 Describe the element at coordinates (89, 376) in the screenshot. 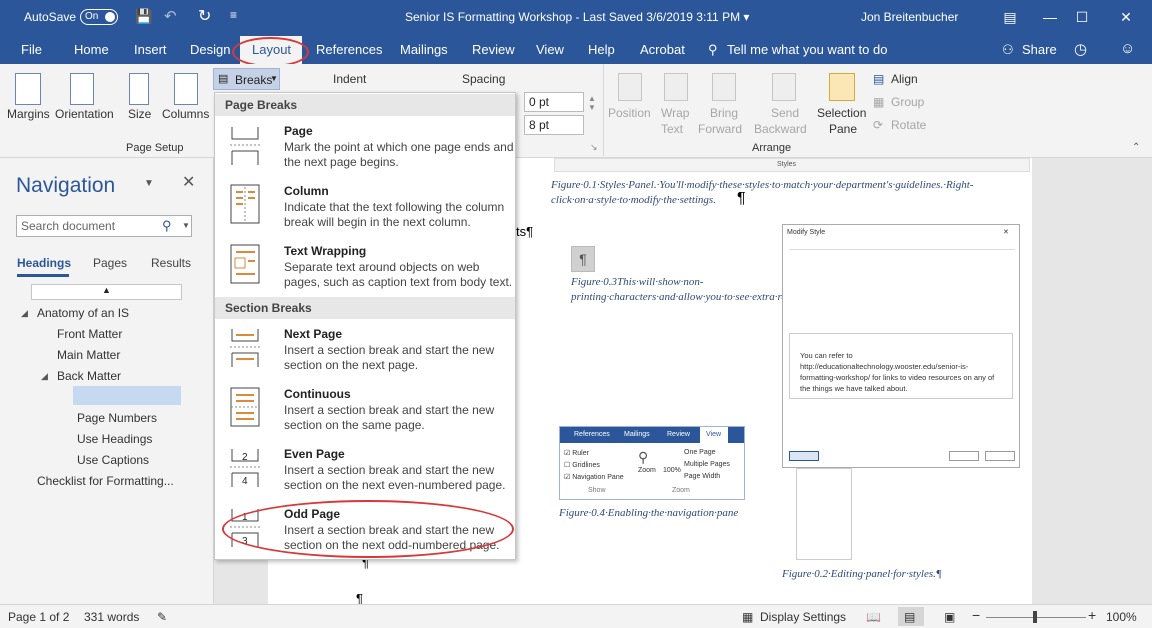

I see `nav-heading-back-matter: Back Matter` at that location.